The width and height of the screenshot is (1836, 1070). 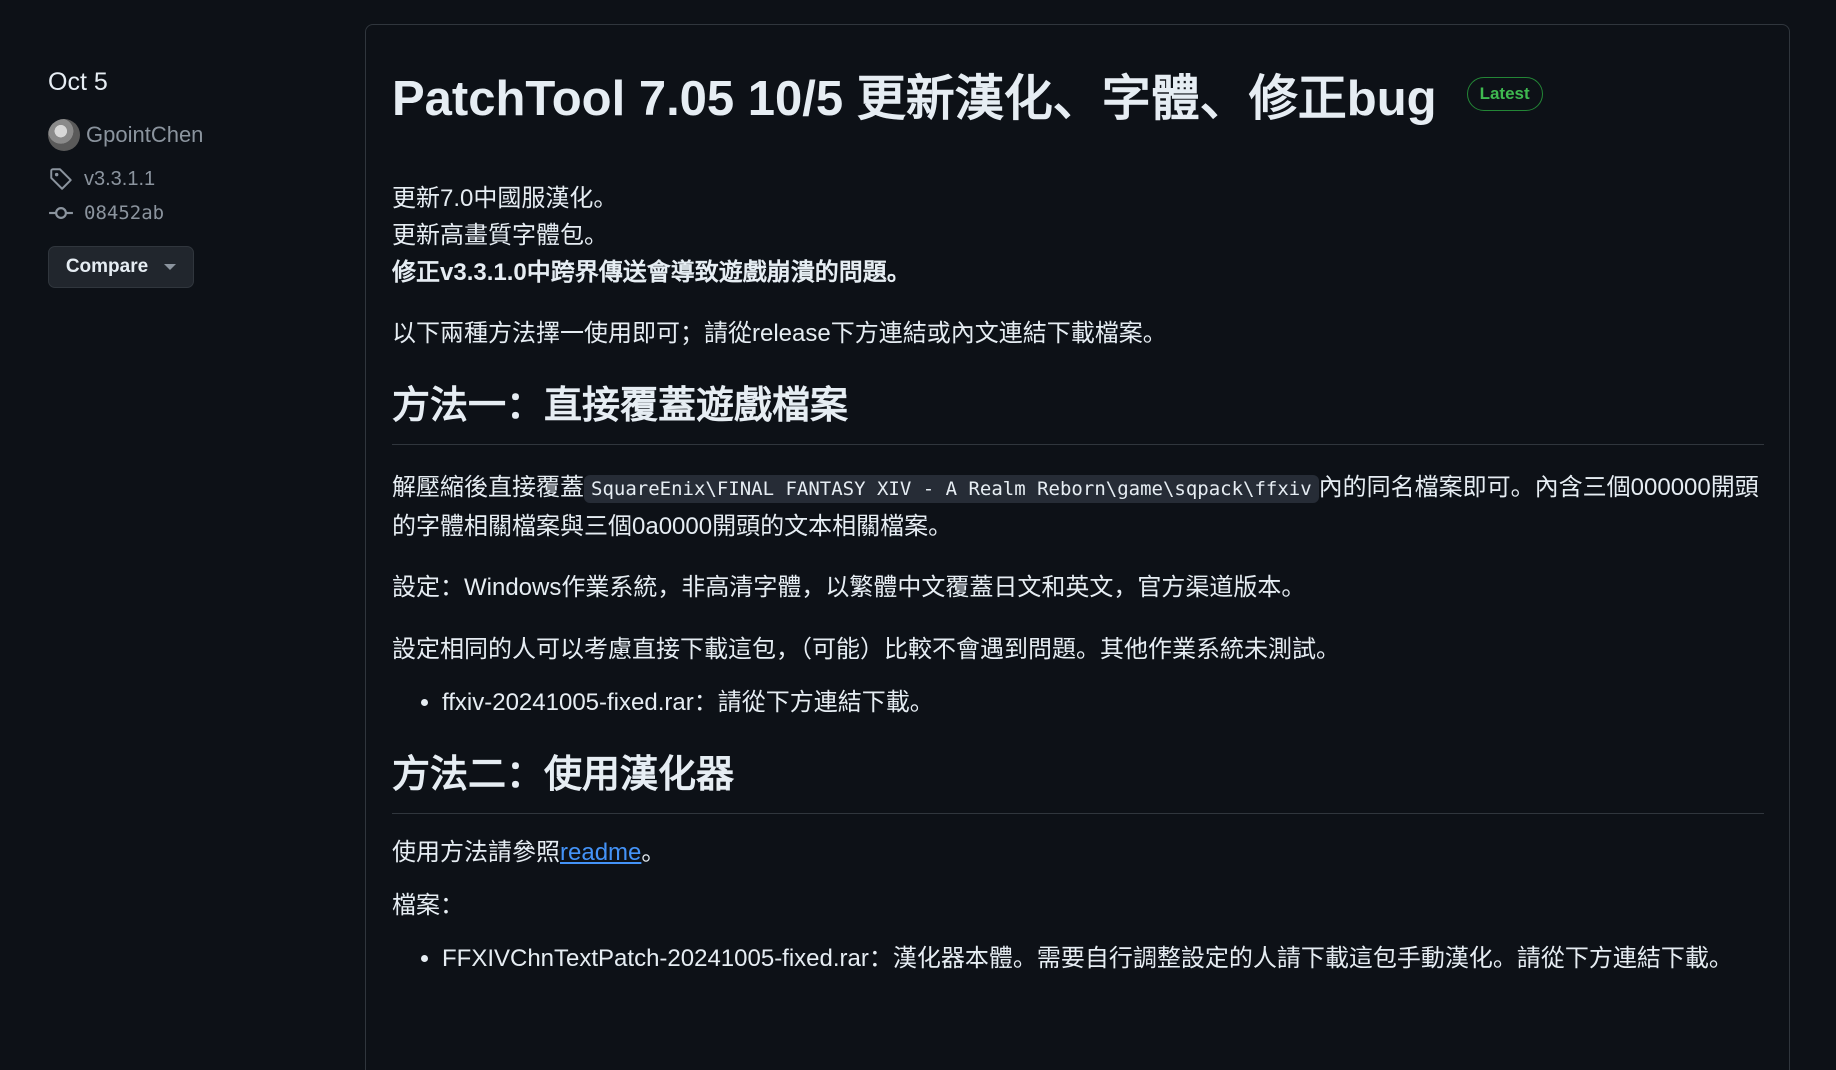 What do you see at coordinates (651, 272) in the screenshot?
I see `intro-line-3: 修正v3.3.1.0中跨界傳送會導致遊戲崩潰的問題。` at bounding box center [651, 272].